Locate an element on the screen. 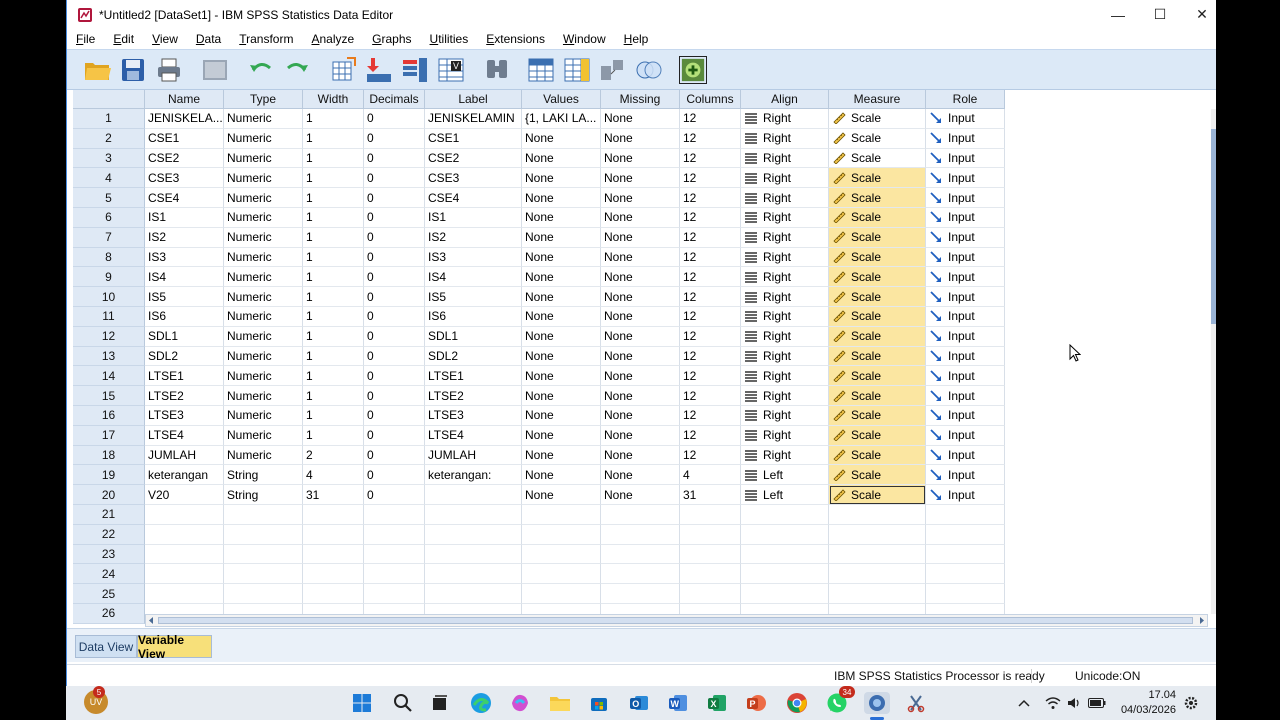  grid-corner is located at coordinates (109, 99).